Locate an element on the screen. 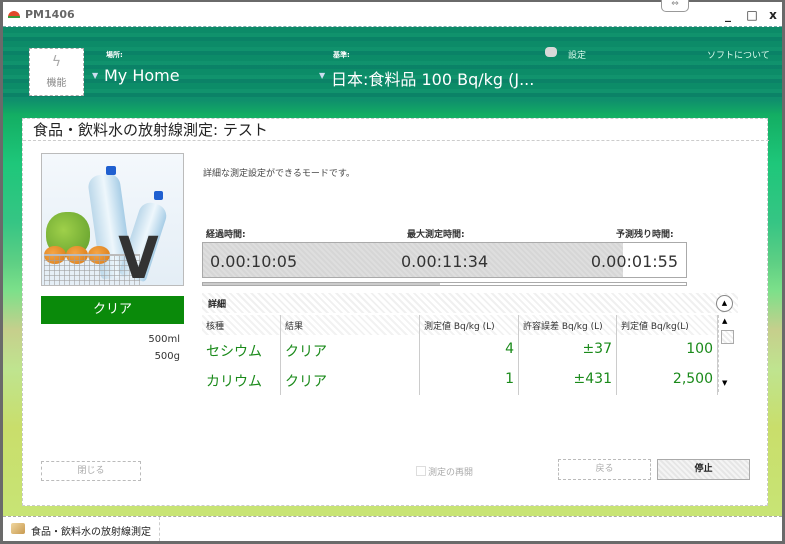 The width and height of the screenshot is (785, 544). about-link: ソフトについて is located at coordinates (738, 54).